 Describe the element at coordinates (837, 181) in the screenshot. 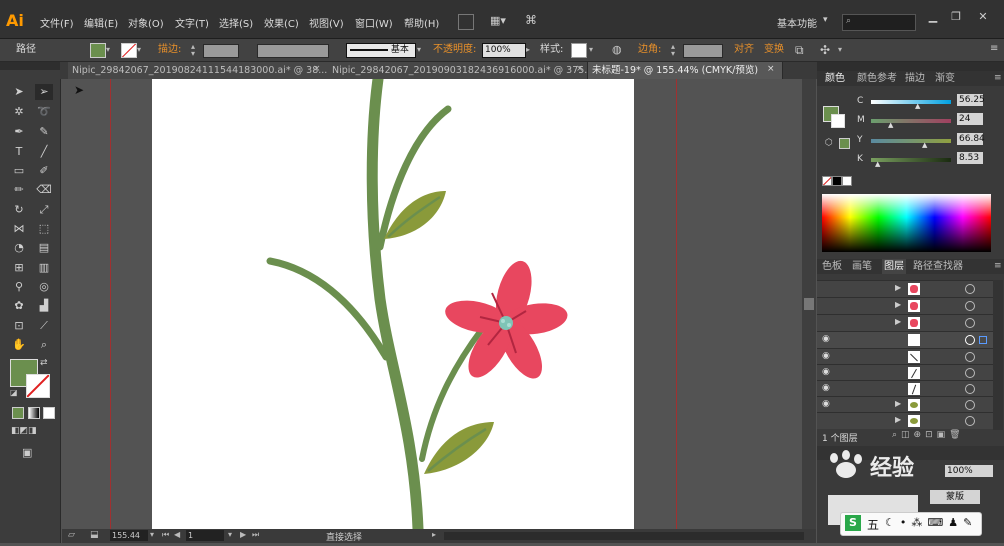

I see `black-swatch` at that location.